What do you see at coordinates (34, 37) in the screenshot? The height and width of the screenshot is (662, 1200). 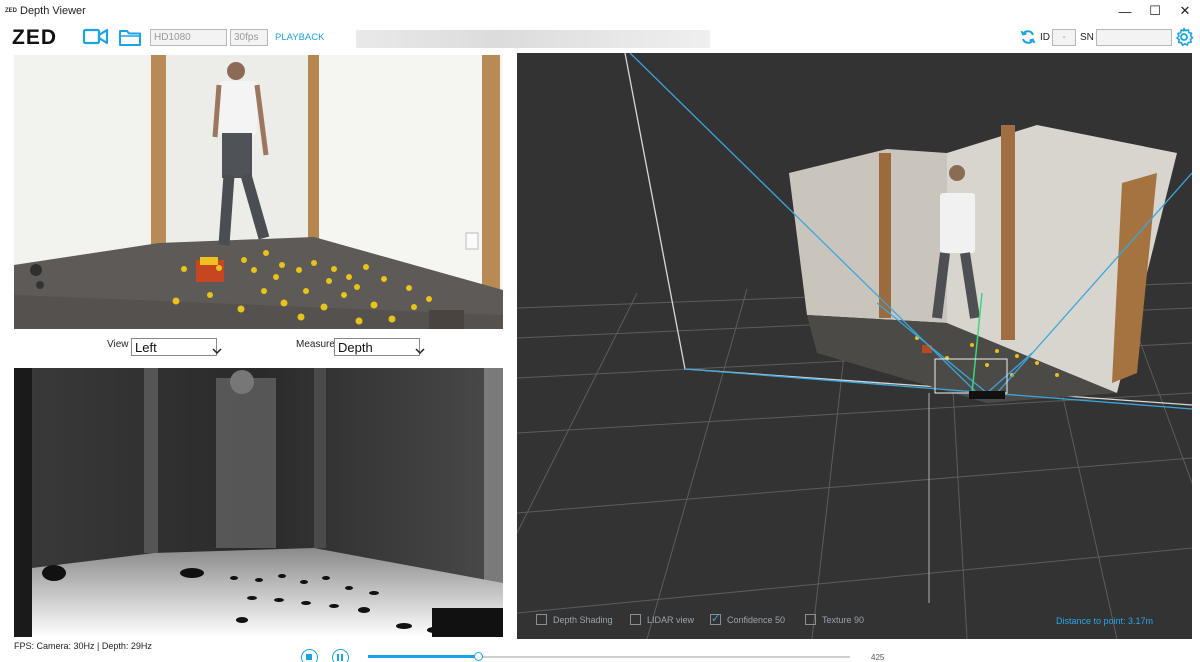 I see `zed-logo: ZED` at bounding box center [34, 37].